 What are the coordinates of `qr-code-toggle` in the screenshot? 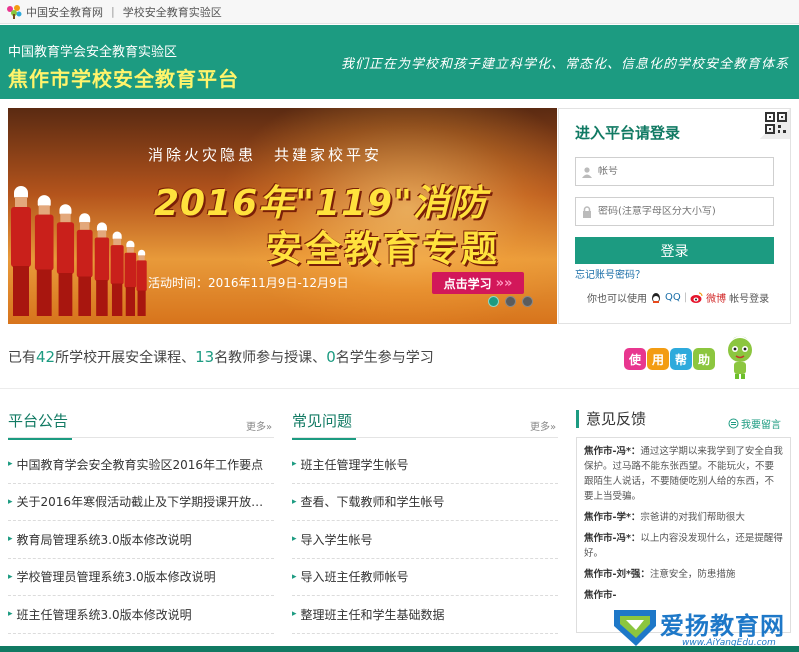 It's located at (775, 124).